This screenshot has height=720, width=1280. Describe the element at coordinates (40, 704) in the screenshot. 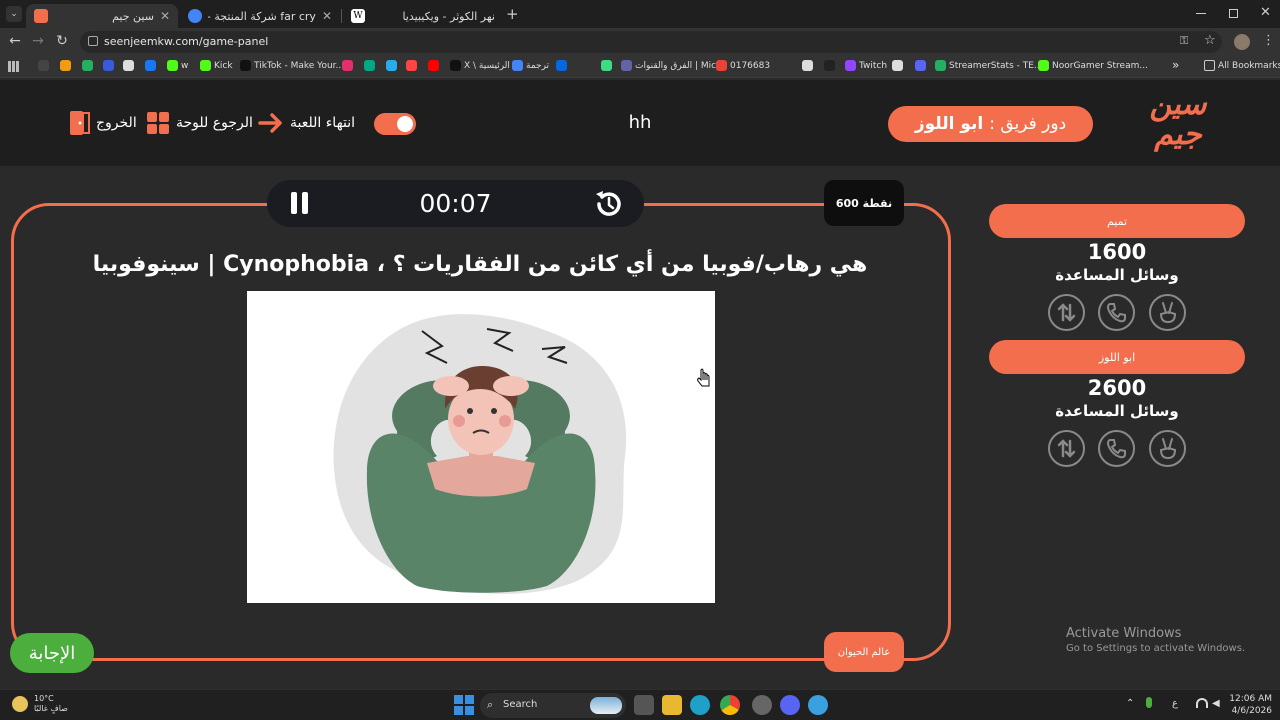

I see `weather-widget: 10°C صافٍ غالبًا` at that location.